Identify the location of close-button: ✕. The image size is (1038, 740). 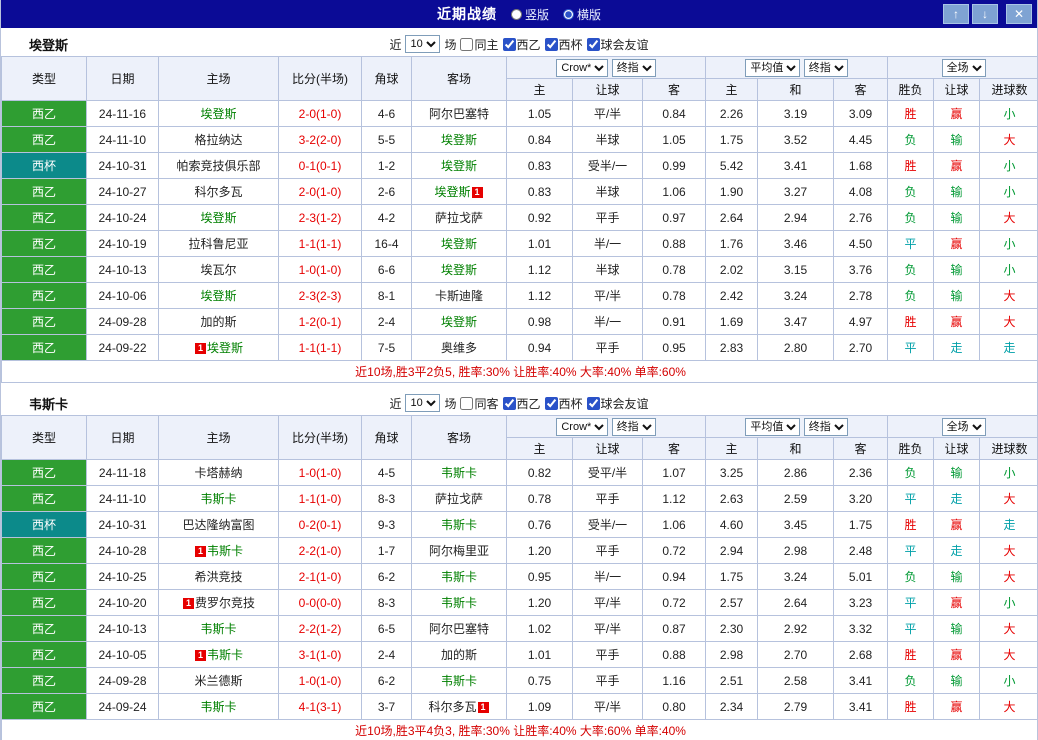
(1019, 14).